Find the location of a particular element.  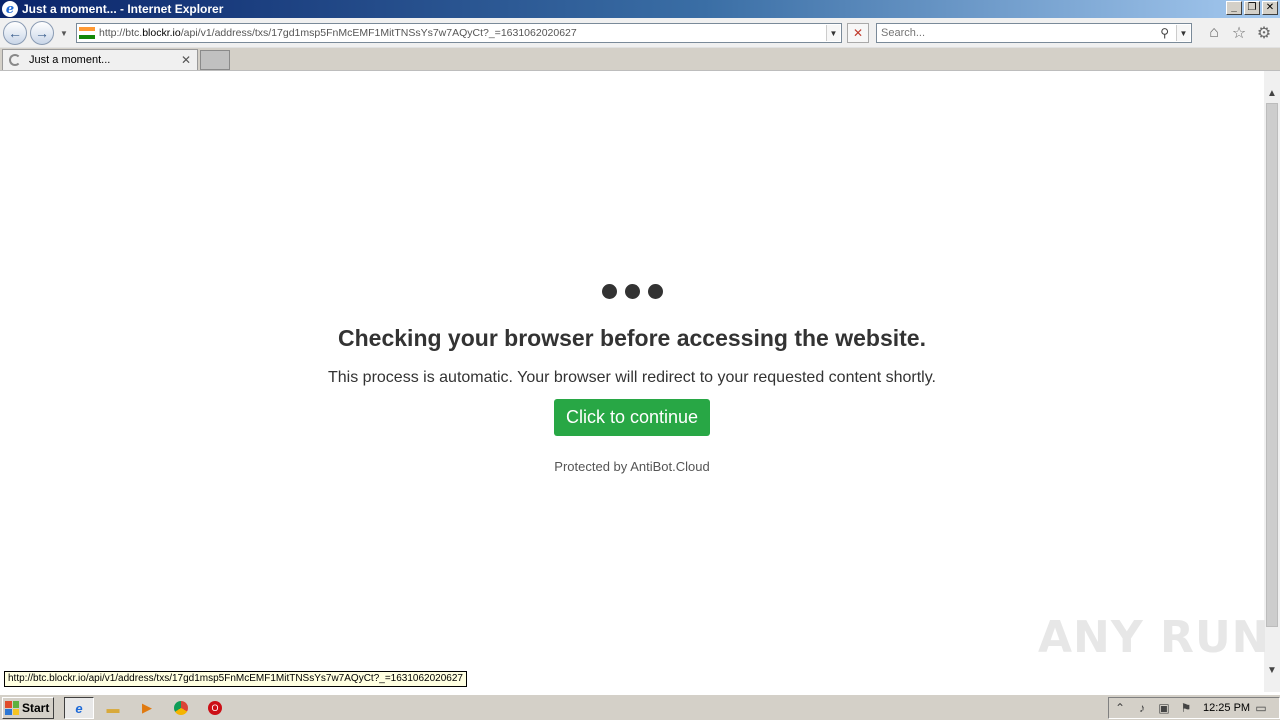

new-tab-button is located at coordinates (215, 60).